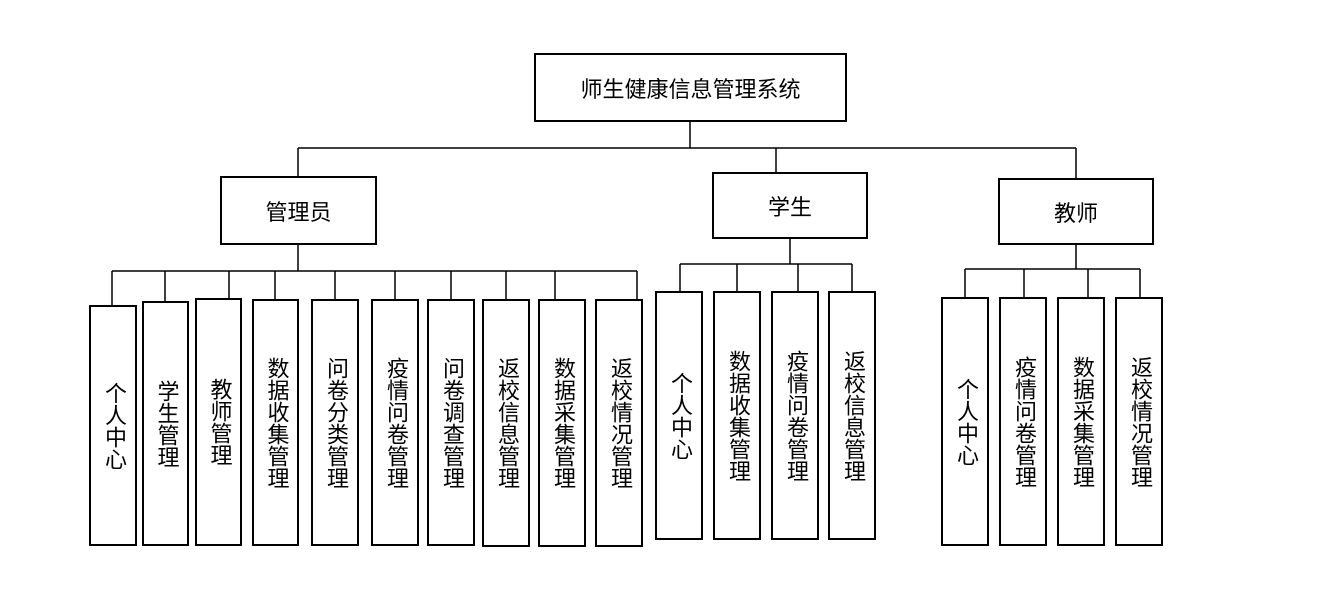 This screenshot has width=1339, height=599. I want to click on module-node: 教师管理, so click(218, 422).